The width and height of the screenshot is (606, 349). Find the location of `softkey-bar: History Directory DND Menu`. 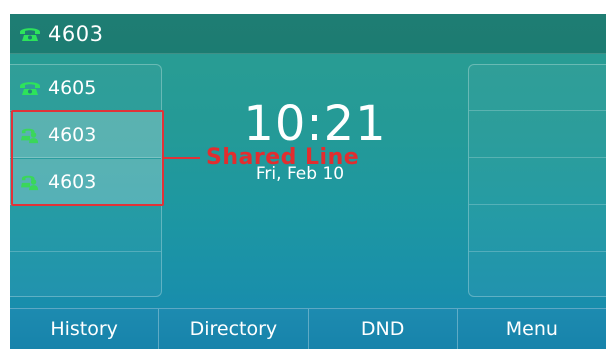

softkey-bar: History Directory DND Menu is located at coordinates (308, 328).